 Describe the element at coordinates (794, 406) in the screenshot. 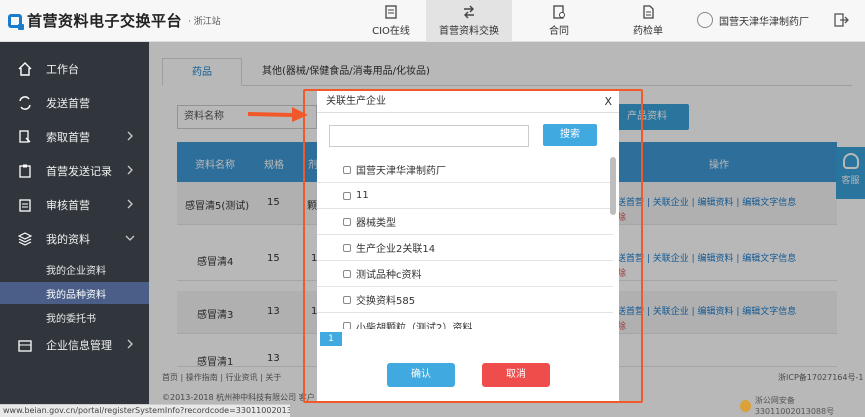

I see `police-record-text: 浙公网安备 33011002013088号` at that location.